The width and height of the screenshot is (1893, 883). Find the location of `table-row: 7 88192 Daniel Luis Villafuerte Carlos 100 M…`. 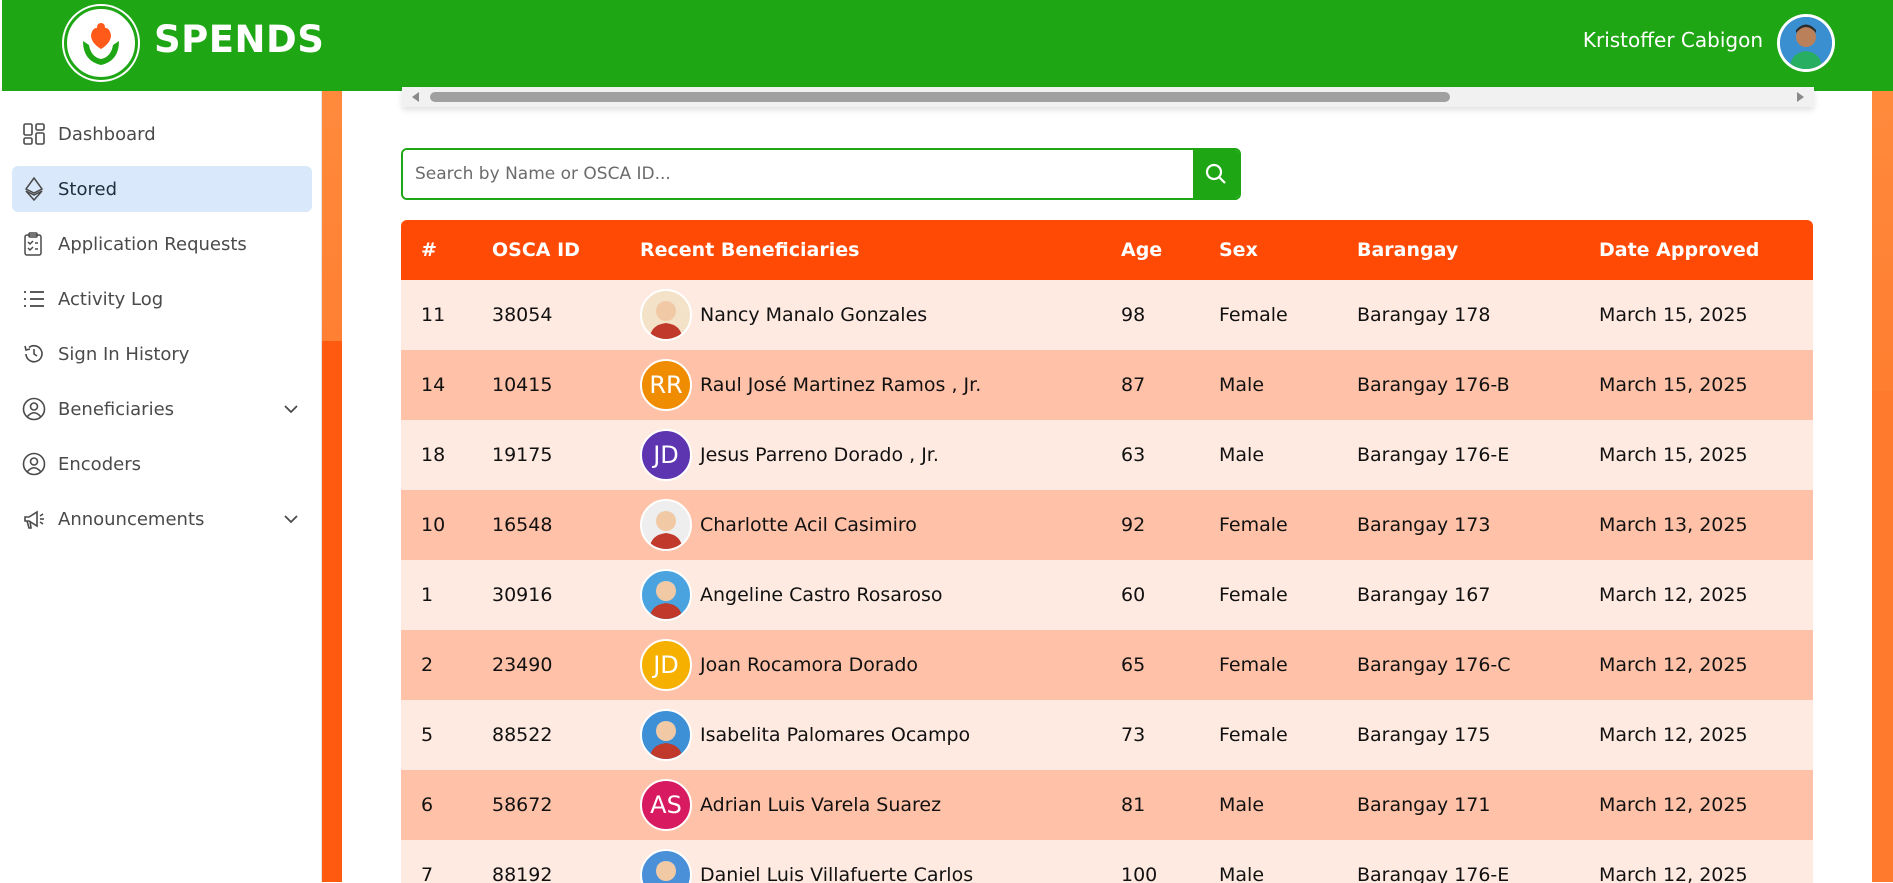

table-row: 7 88192 Daniel Luis Villafuerte Carlos 100 M… is located at coordinates (1107, 861).